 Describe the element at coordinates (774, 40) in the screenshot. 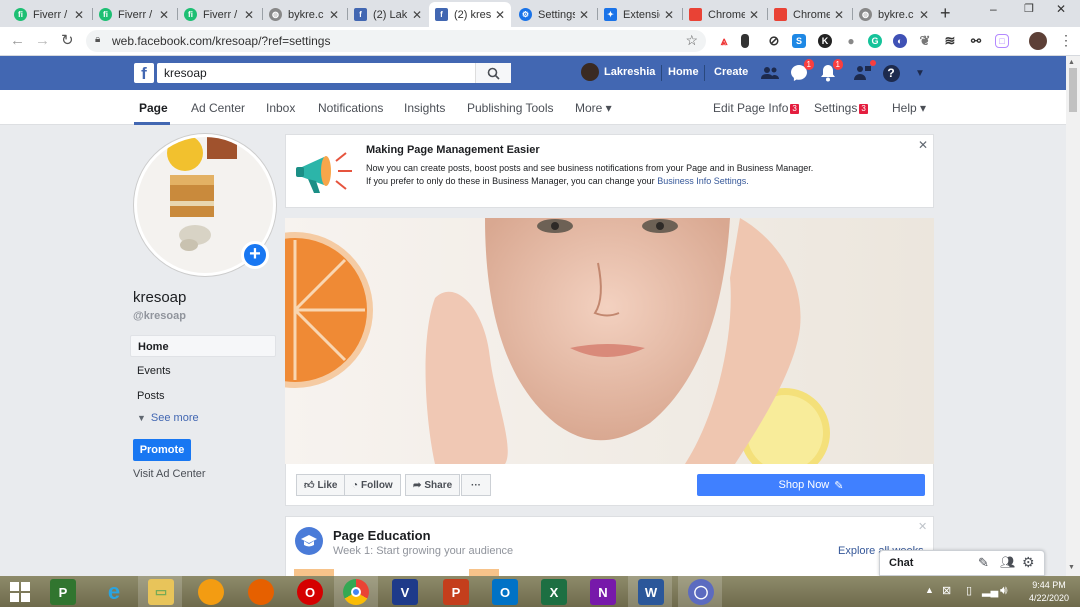

I see `block-extension-icon: ⊘` at that location.